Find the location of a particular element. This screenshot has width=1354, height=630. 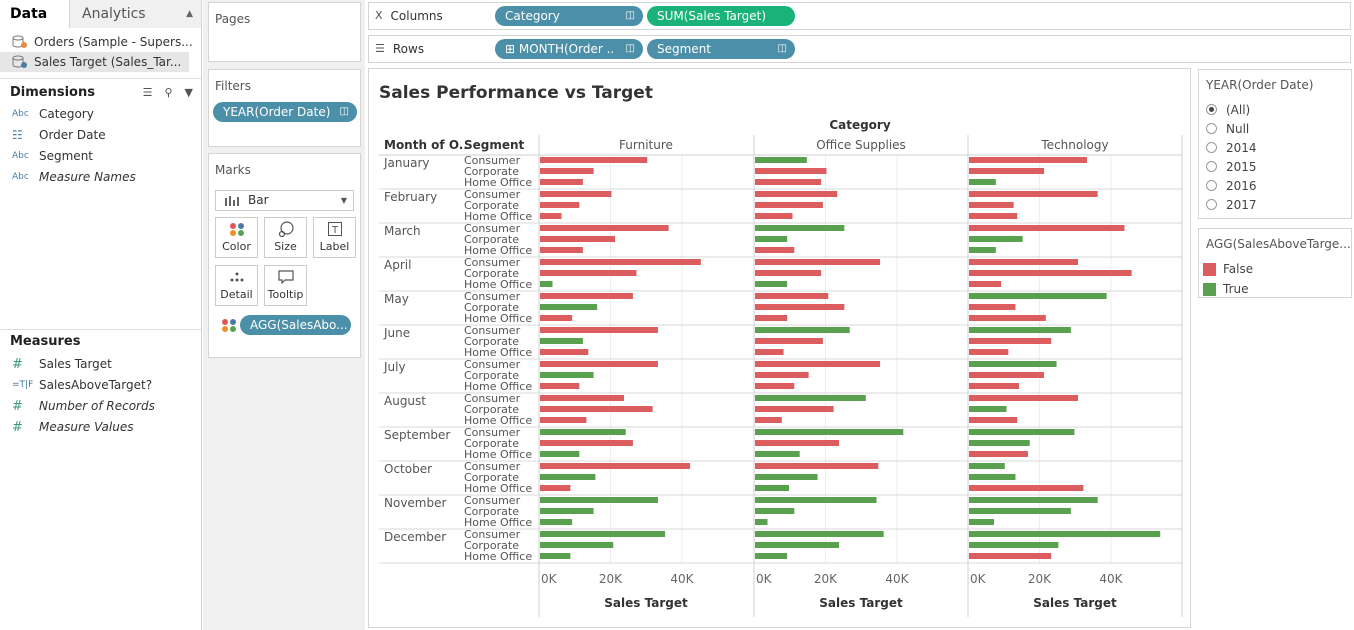

columns-shelf-label: Ⅹ Columns is located at coordinates (409, 16).